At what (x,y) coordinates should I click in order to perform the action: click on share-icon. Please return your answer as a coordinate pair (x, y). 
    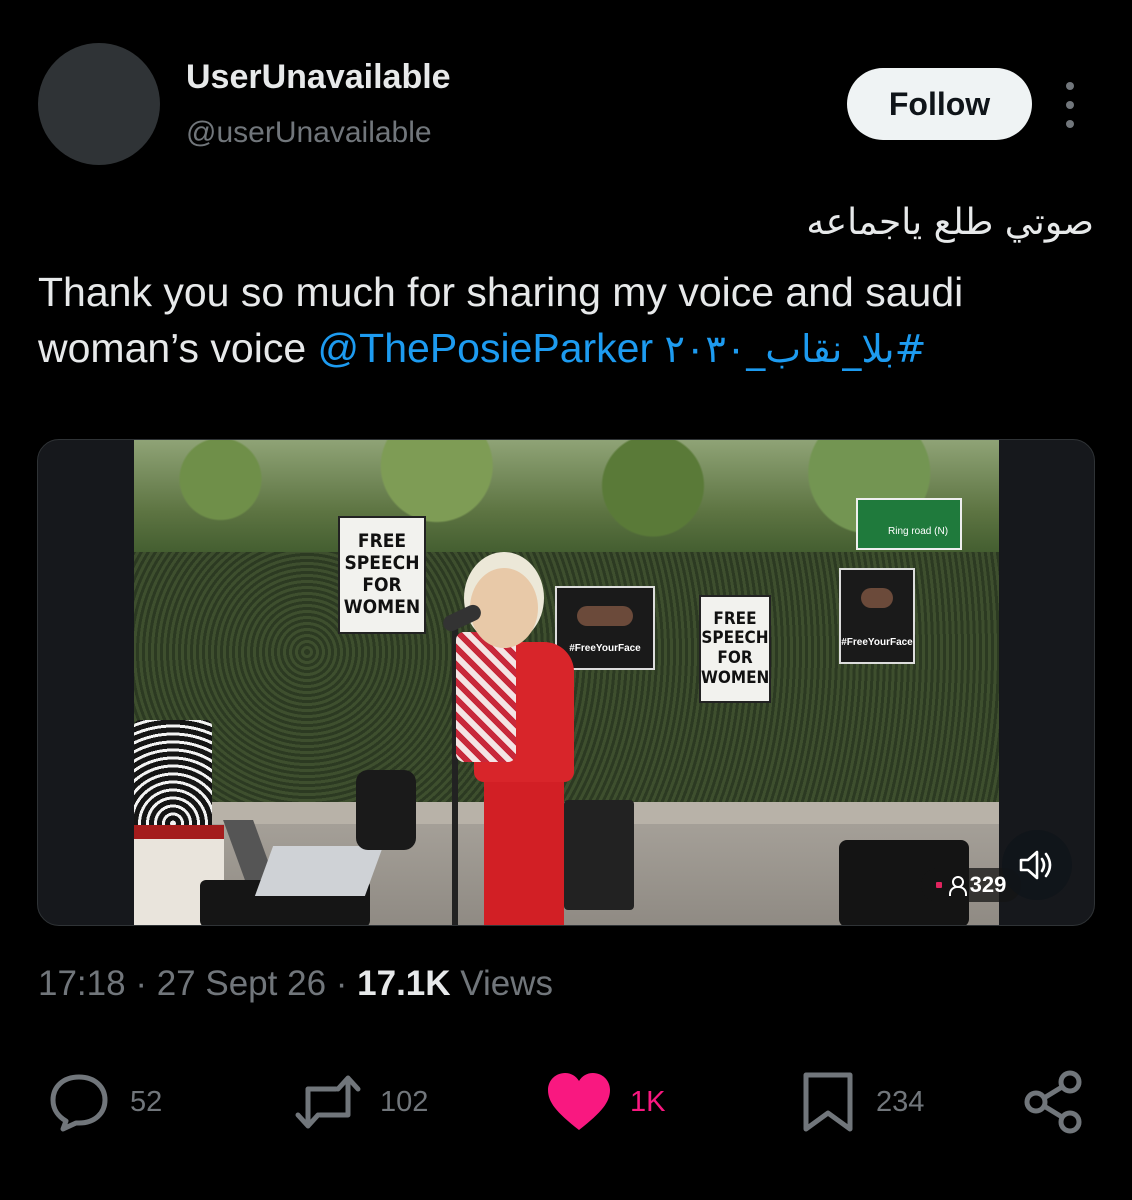
    Looking at the image, I should click on (1053, 1102).